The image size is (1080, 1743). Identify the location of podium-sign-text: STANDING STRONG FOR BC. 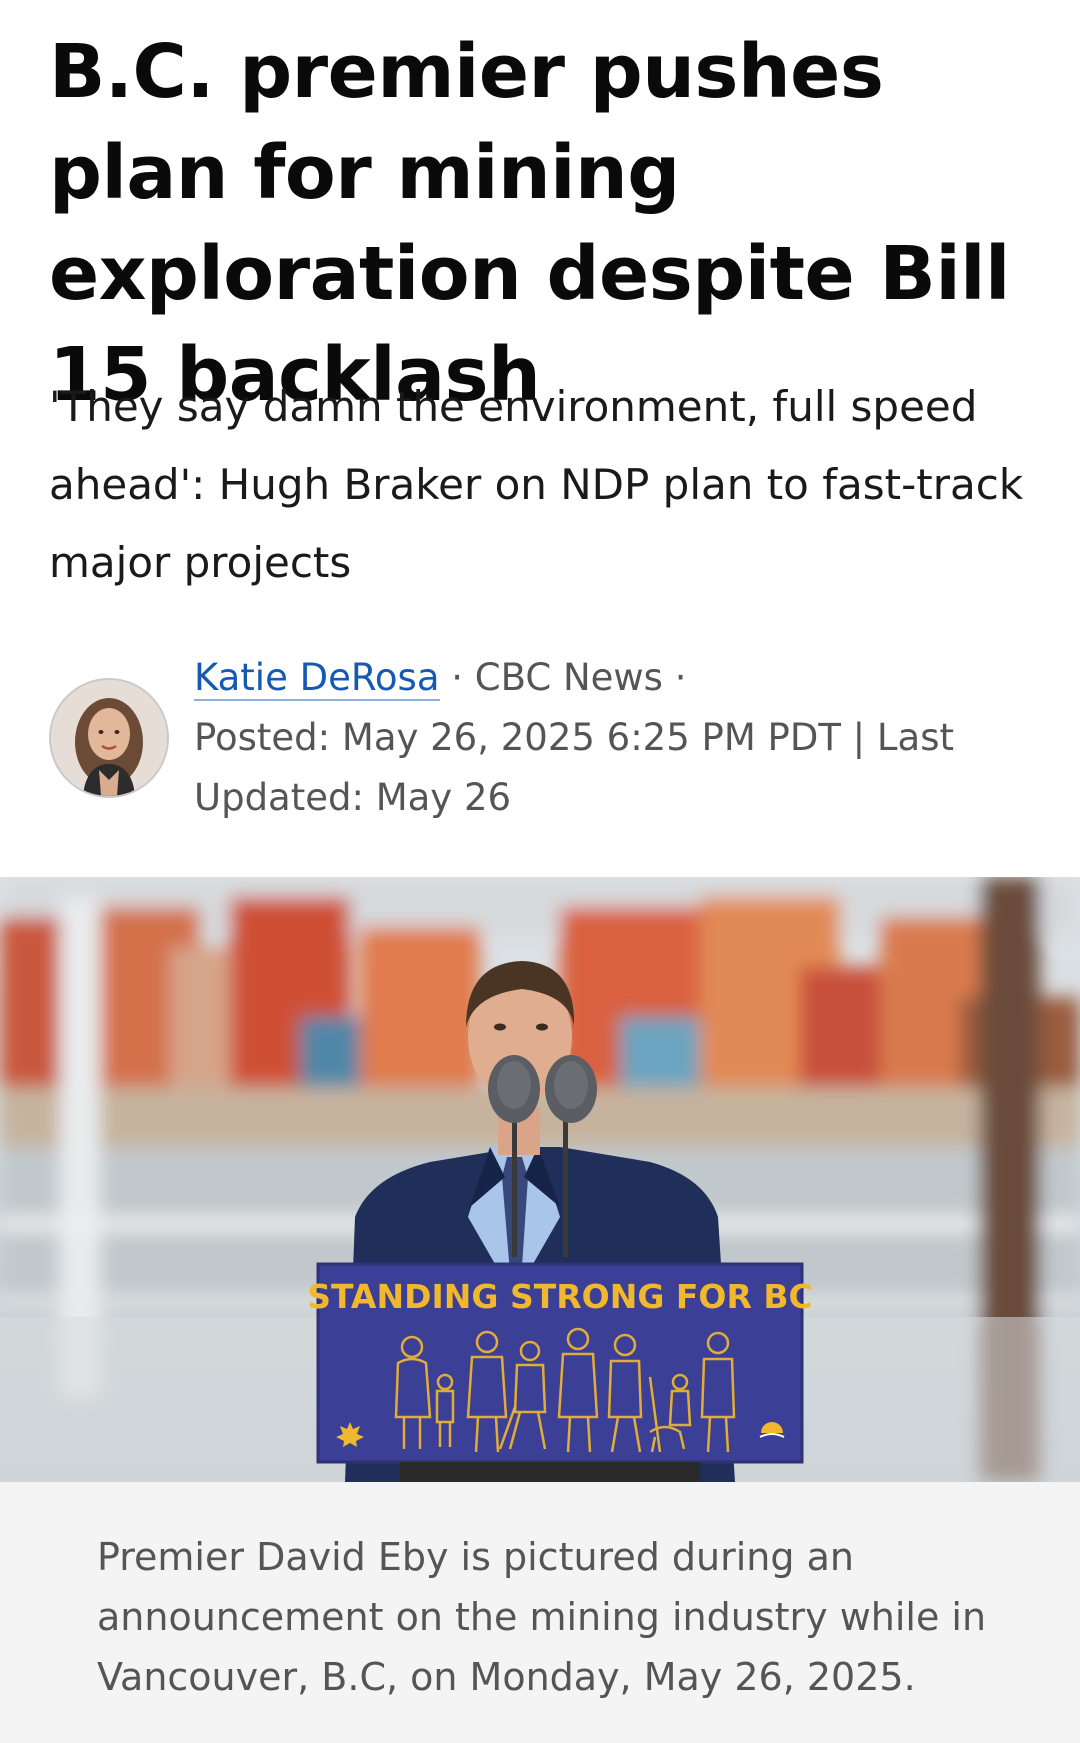
(560, 1296).